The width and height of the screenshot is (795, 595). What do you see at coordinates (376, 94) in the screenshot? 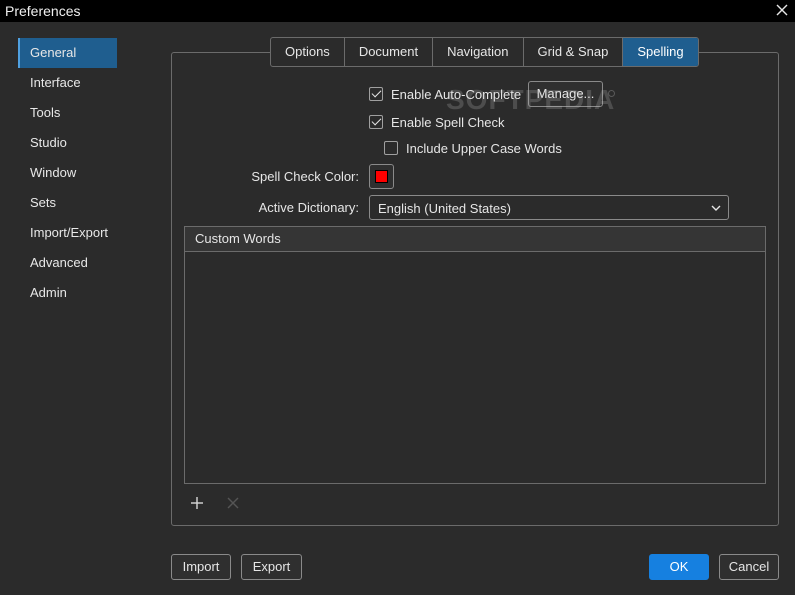
I see `auto-complete-checkbox` at bounding box center [376, 94].